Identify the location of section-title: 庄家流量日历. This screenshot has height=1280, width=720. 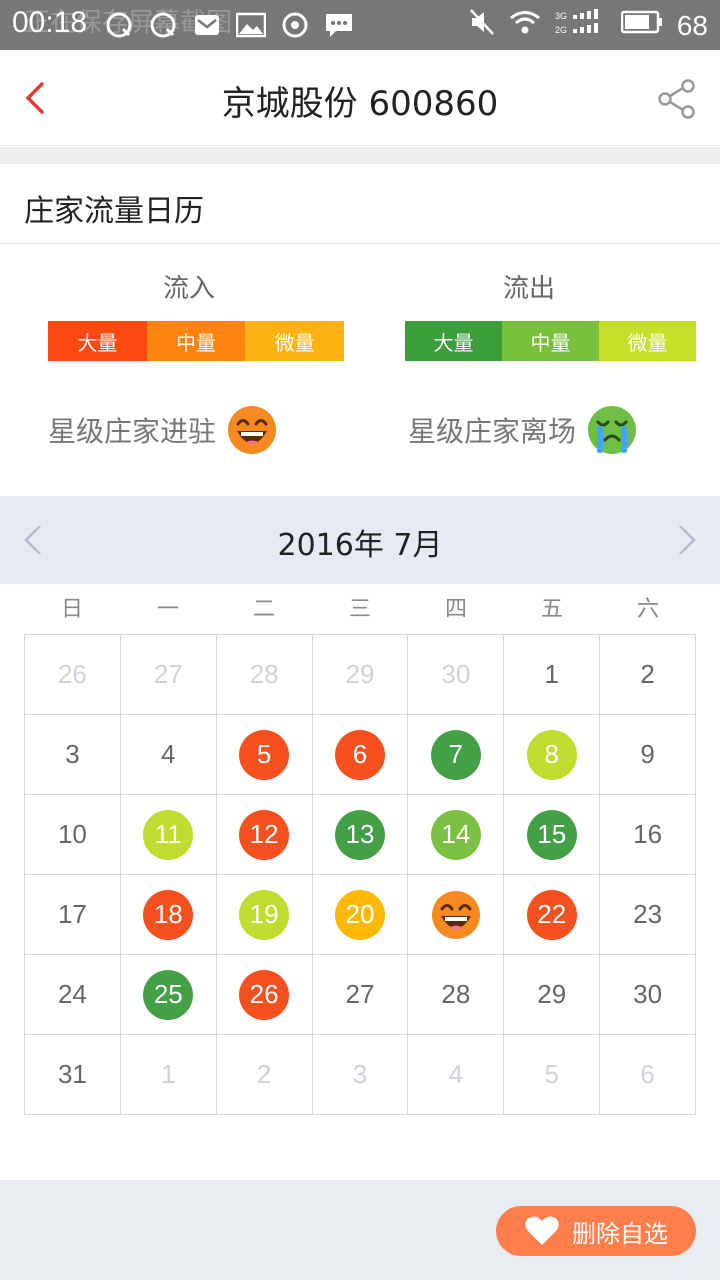
(114, 211).